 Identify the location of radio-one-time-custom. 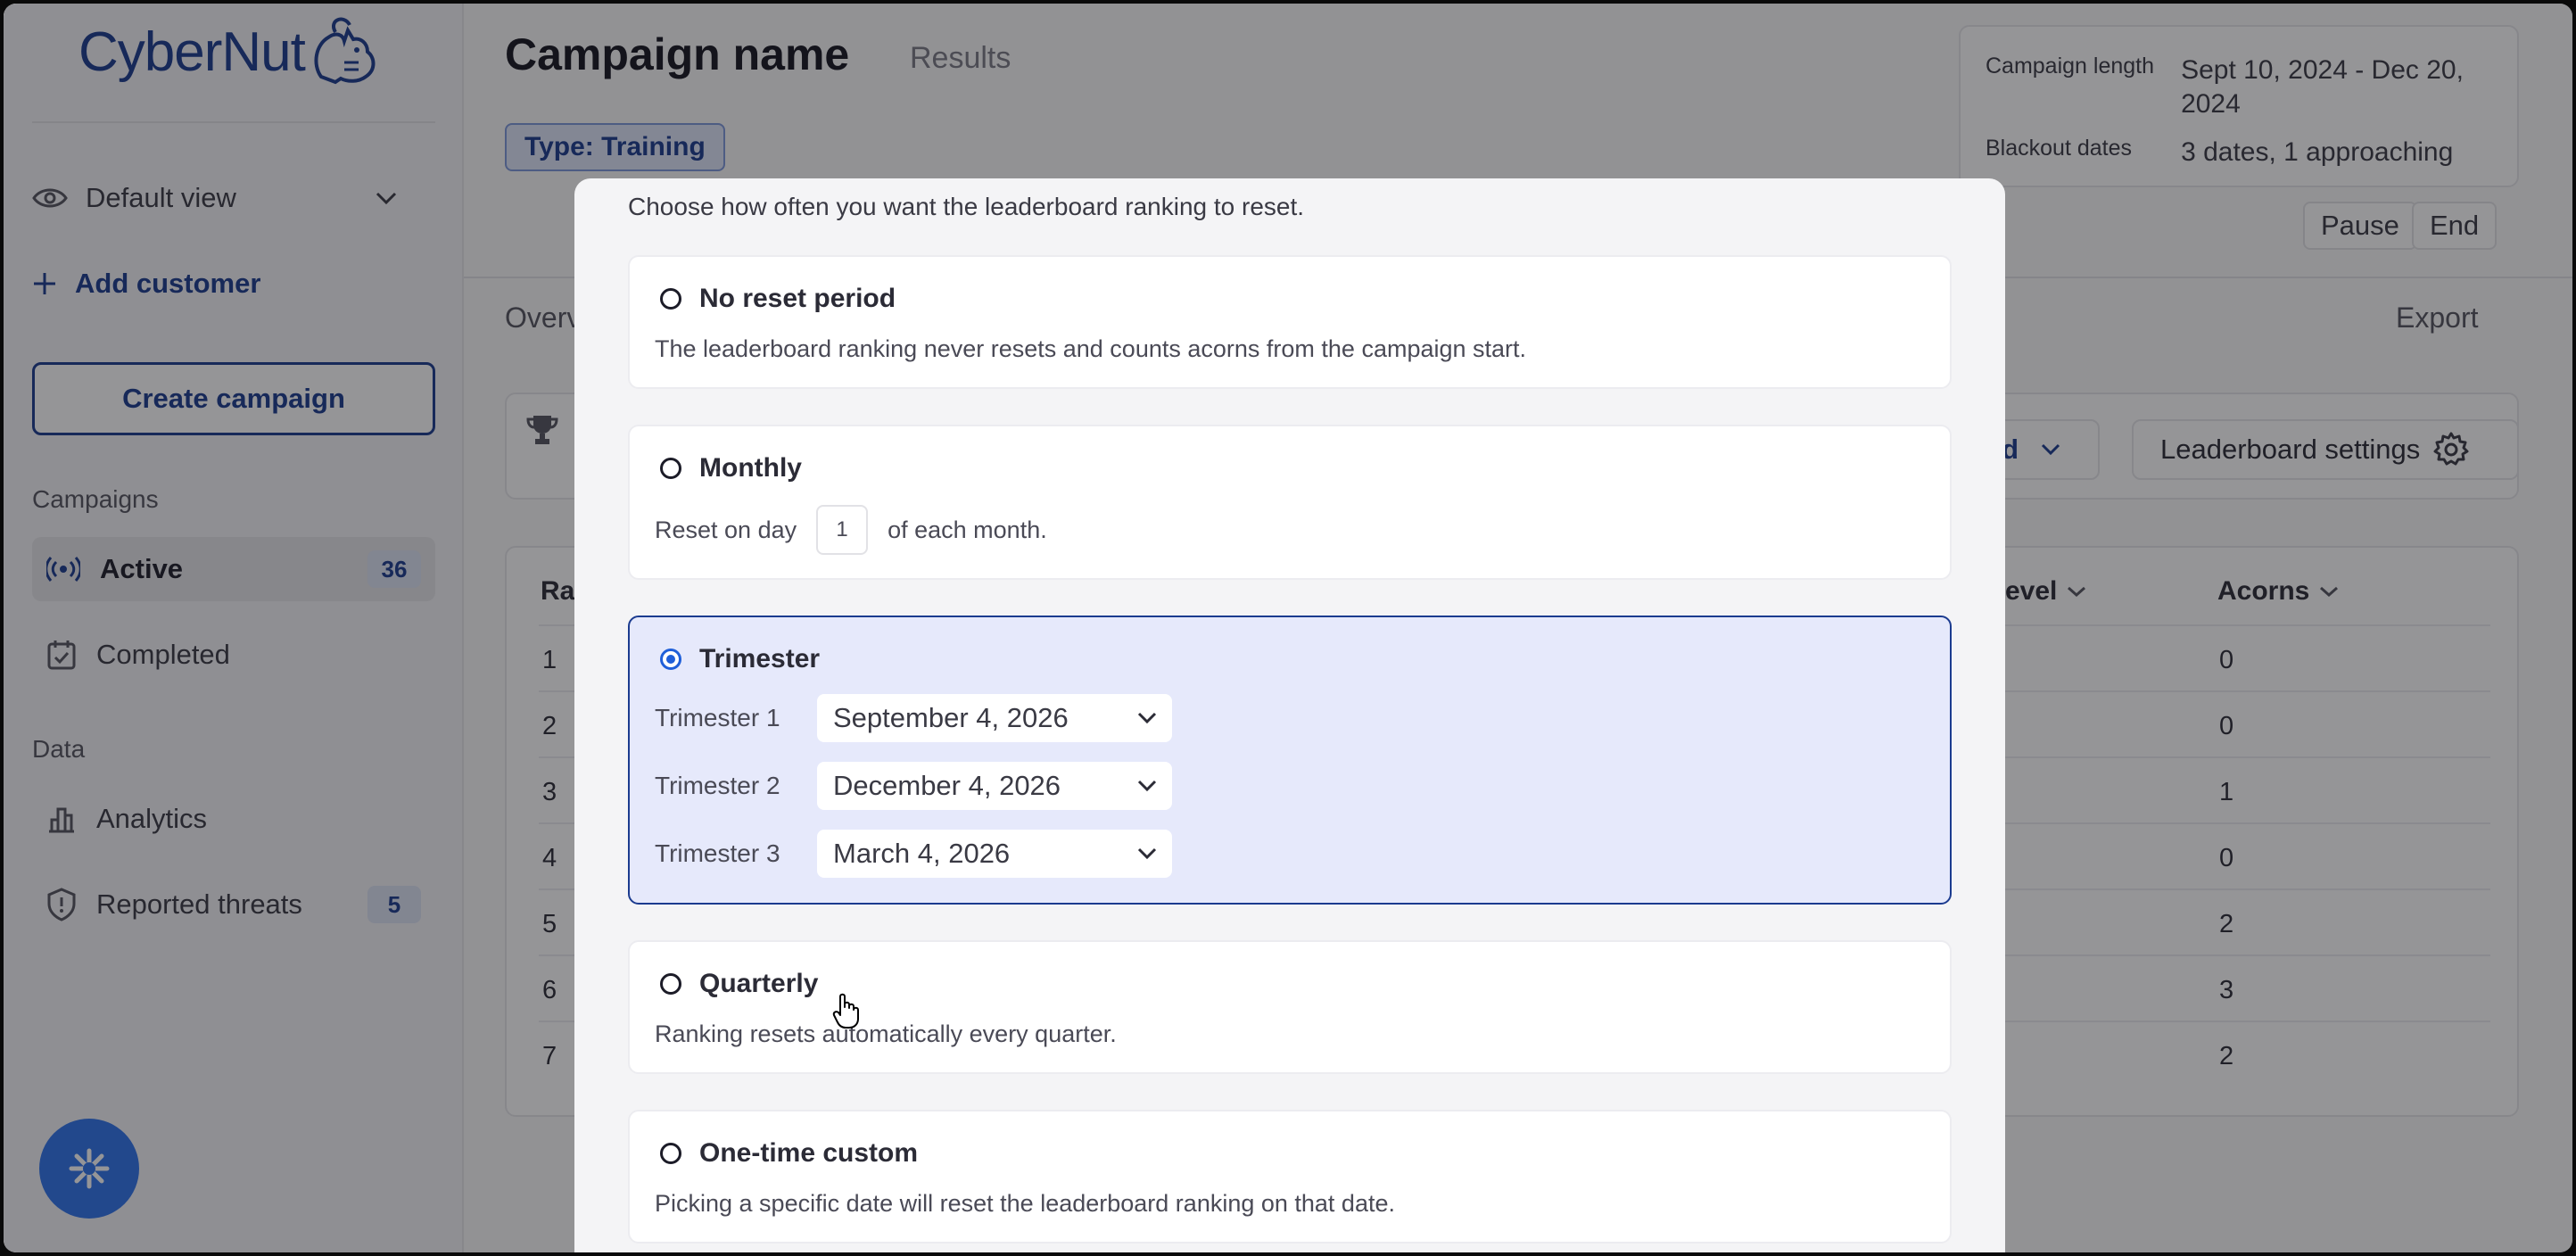
(671, 1153).